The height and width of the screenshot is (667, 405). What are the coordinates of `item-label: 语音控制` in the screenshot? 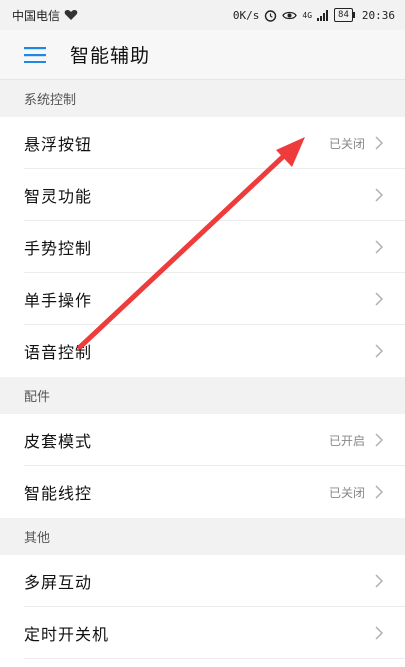 It's located at (58, 352).